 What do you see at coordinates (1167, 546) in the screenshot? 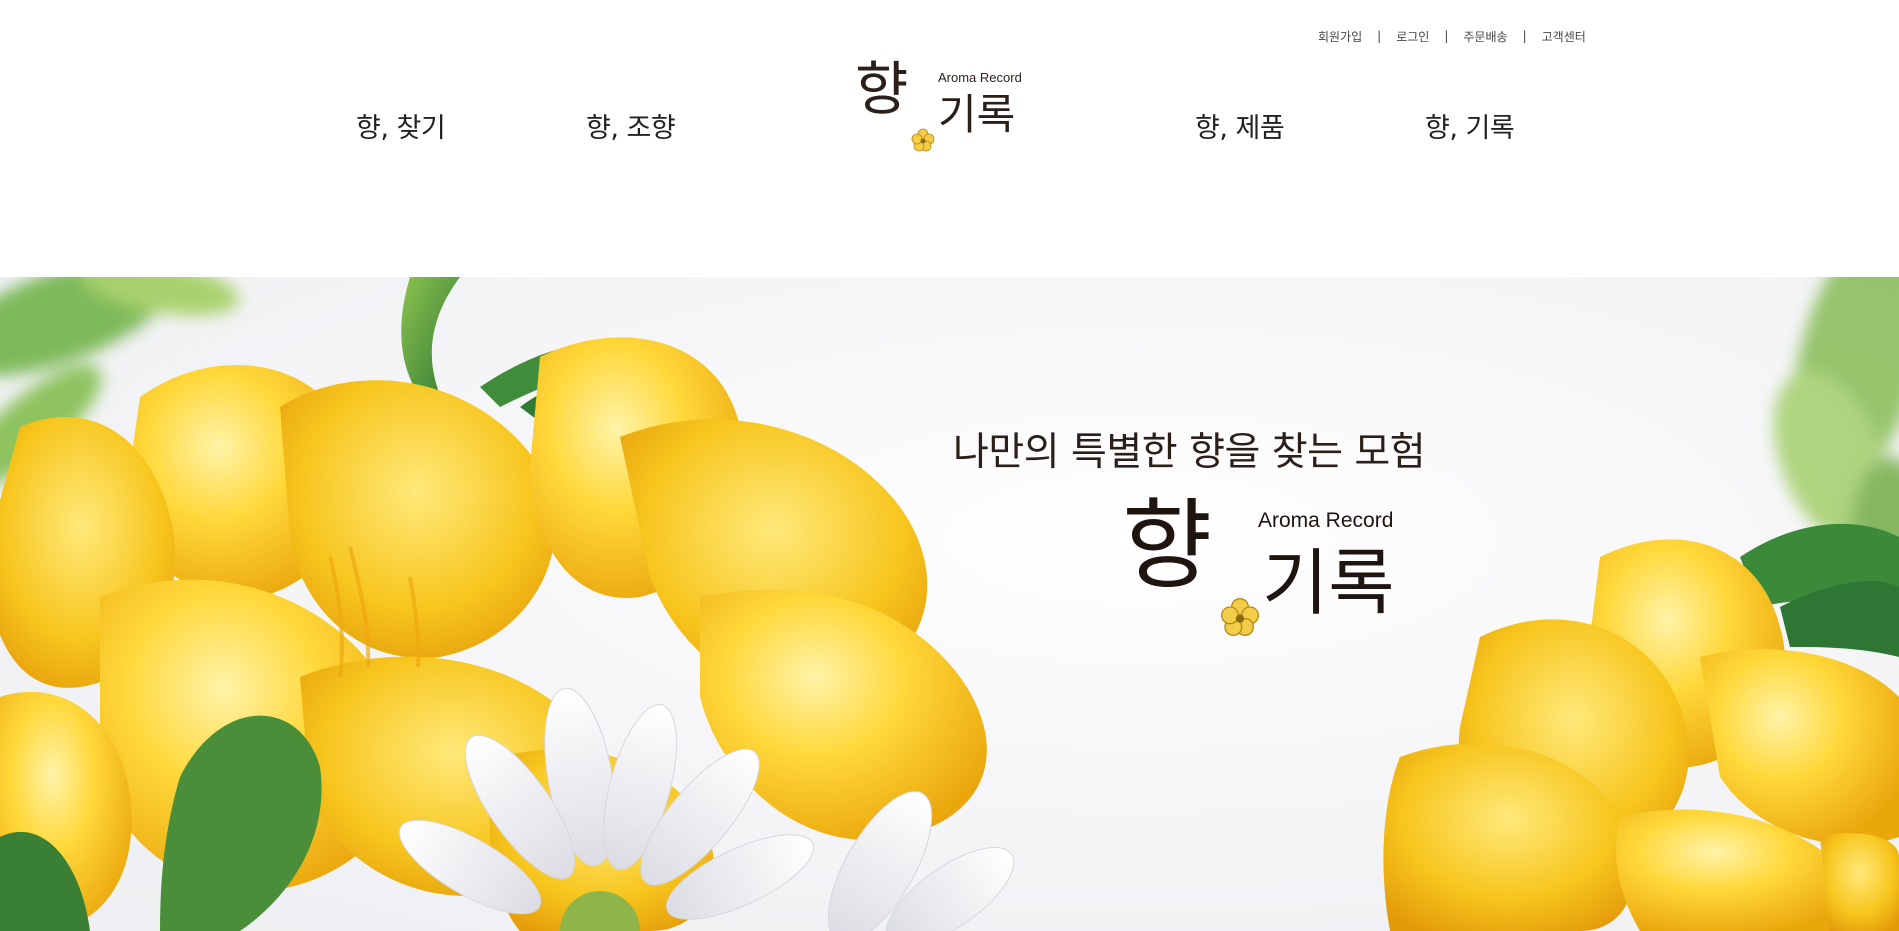
I see `hero-logo-hyang-text: 향` at bounding box center [1167, 546].